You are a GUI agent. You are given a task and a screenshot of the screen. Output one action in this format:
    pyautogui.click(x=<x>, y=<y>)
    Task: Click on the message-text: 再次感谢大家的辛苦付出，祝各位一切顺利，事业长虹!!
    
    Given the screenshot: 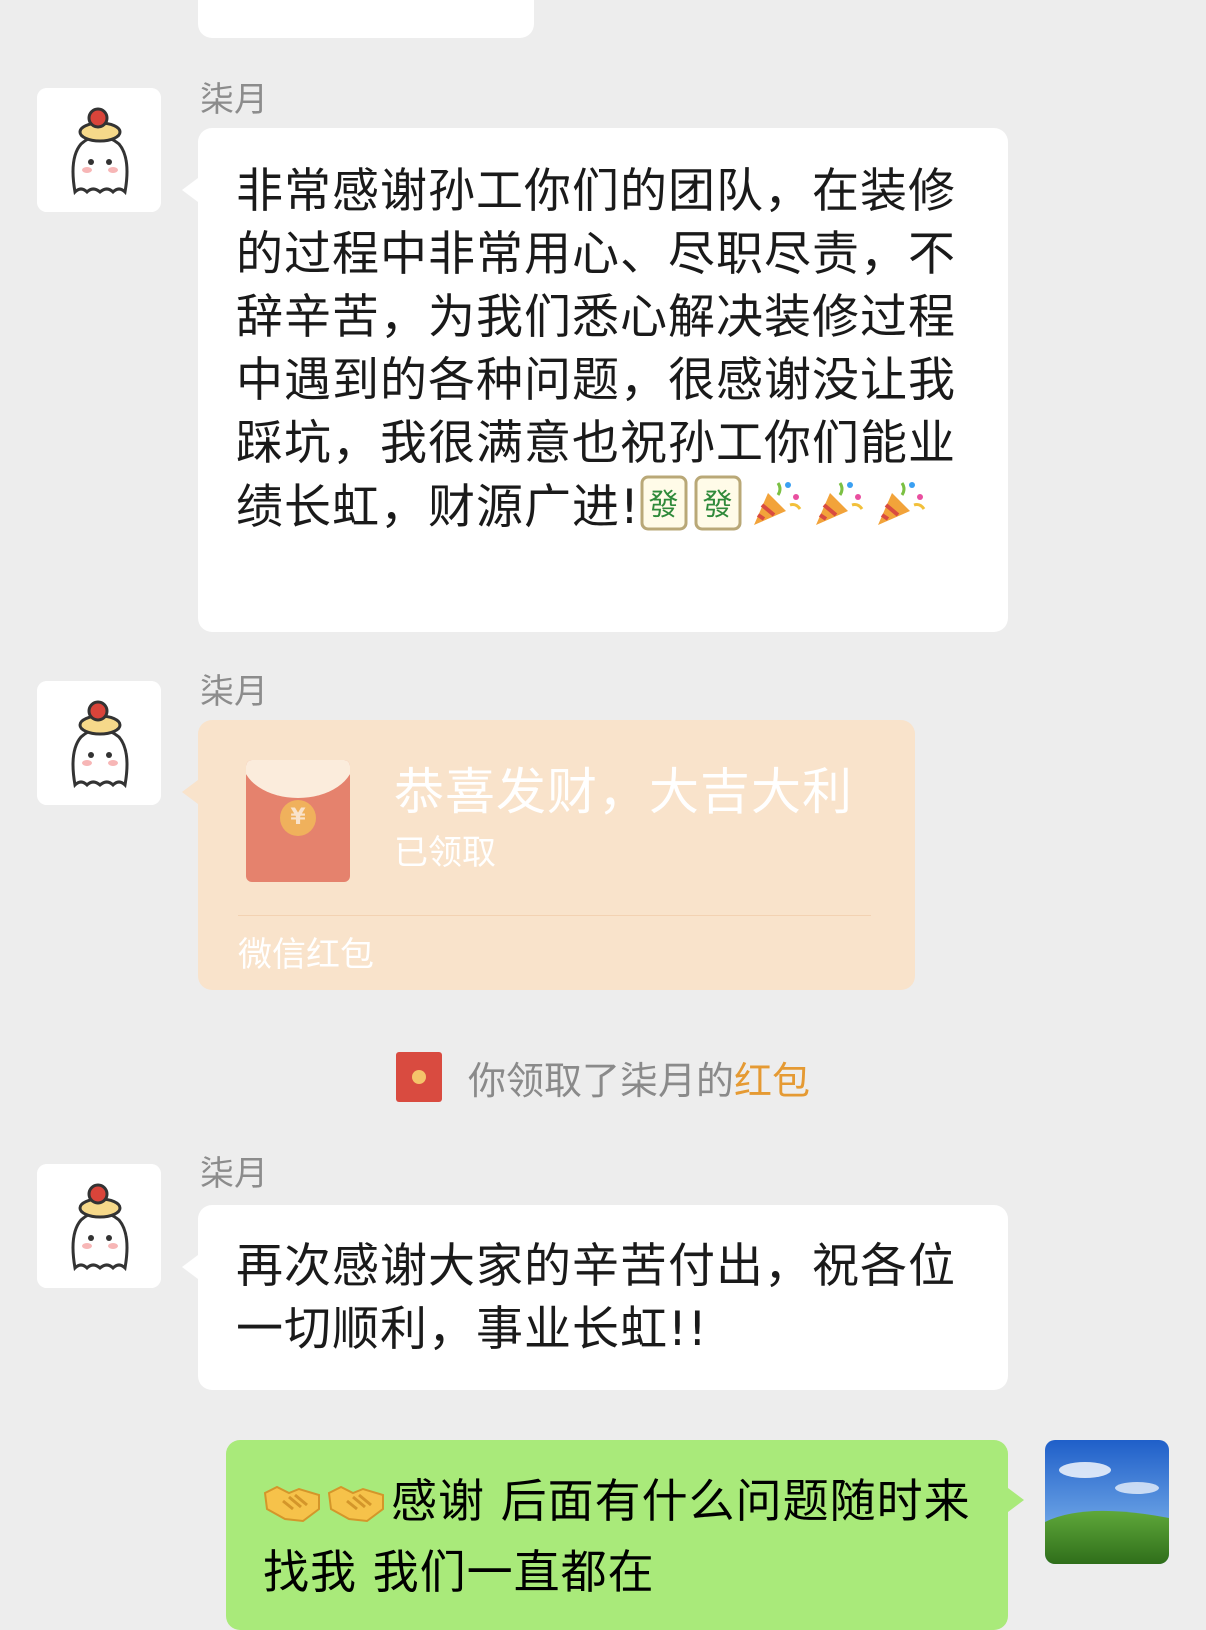 What is the action you would take?
    pyautogui.click(x=596, y=1298)
    